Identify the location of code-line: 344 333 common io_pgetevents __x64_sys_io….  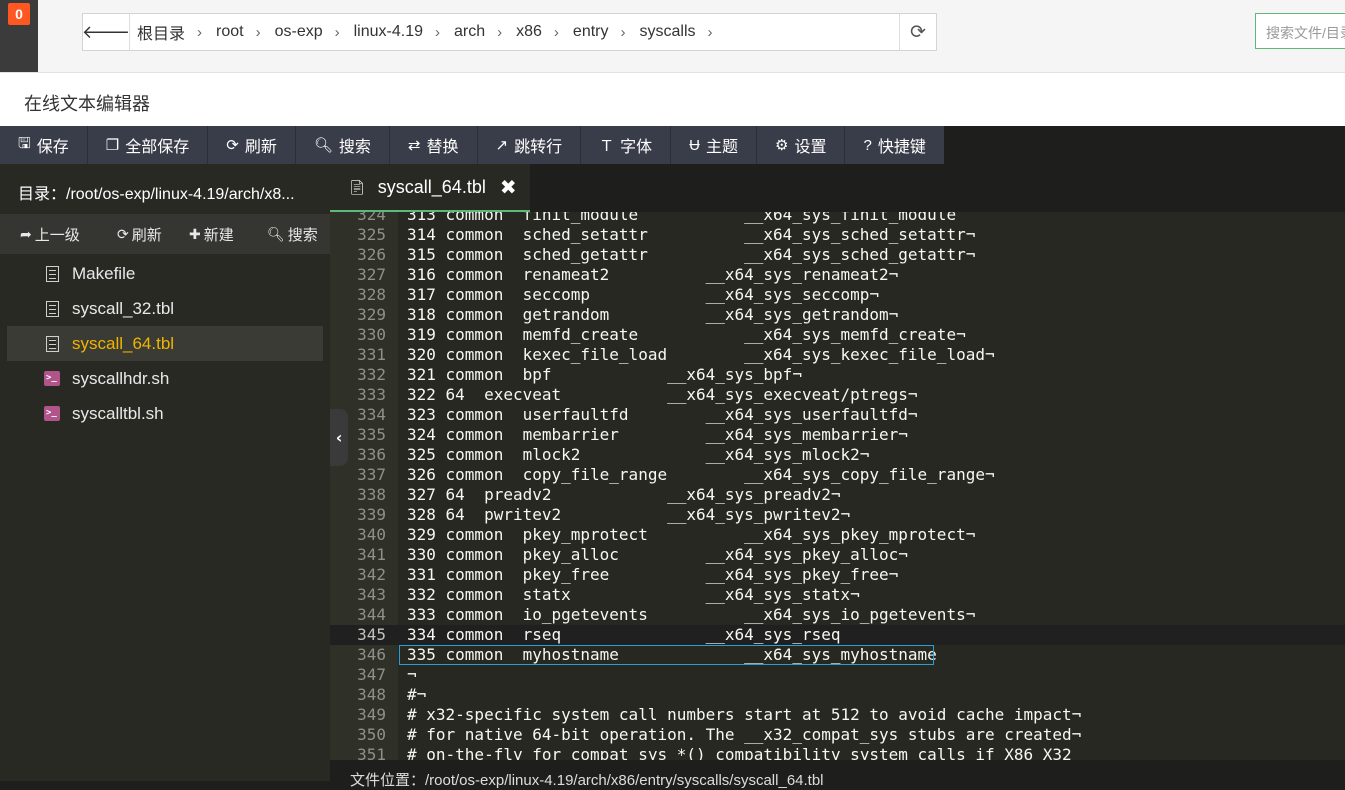
(837, 615).